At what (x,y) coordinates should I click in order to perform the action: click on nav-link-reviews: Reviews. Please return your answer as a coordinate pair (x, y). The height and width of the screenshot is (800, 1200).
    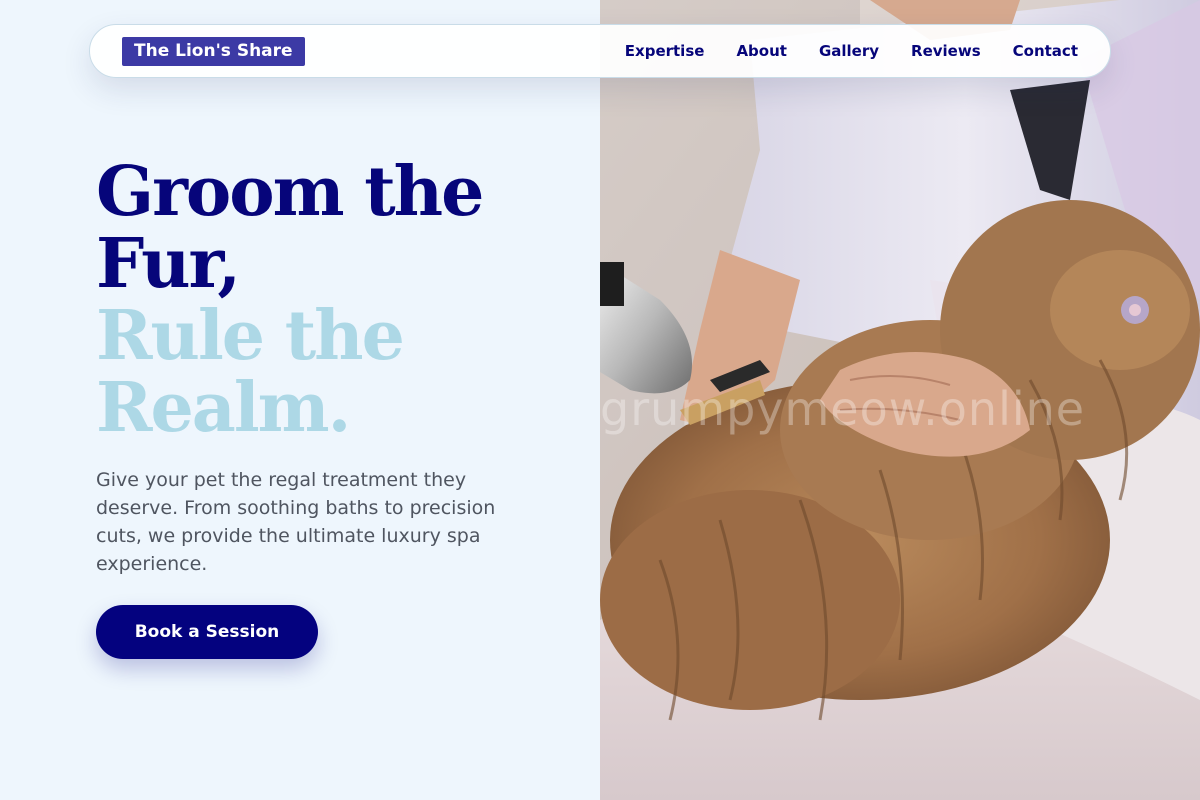
    Looking at the image, I should click on (946, 51).